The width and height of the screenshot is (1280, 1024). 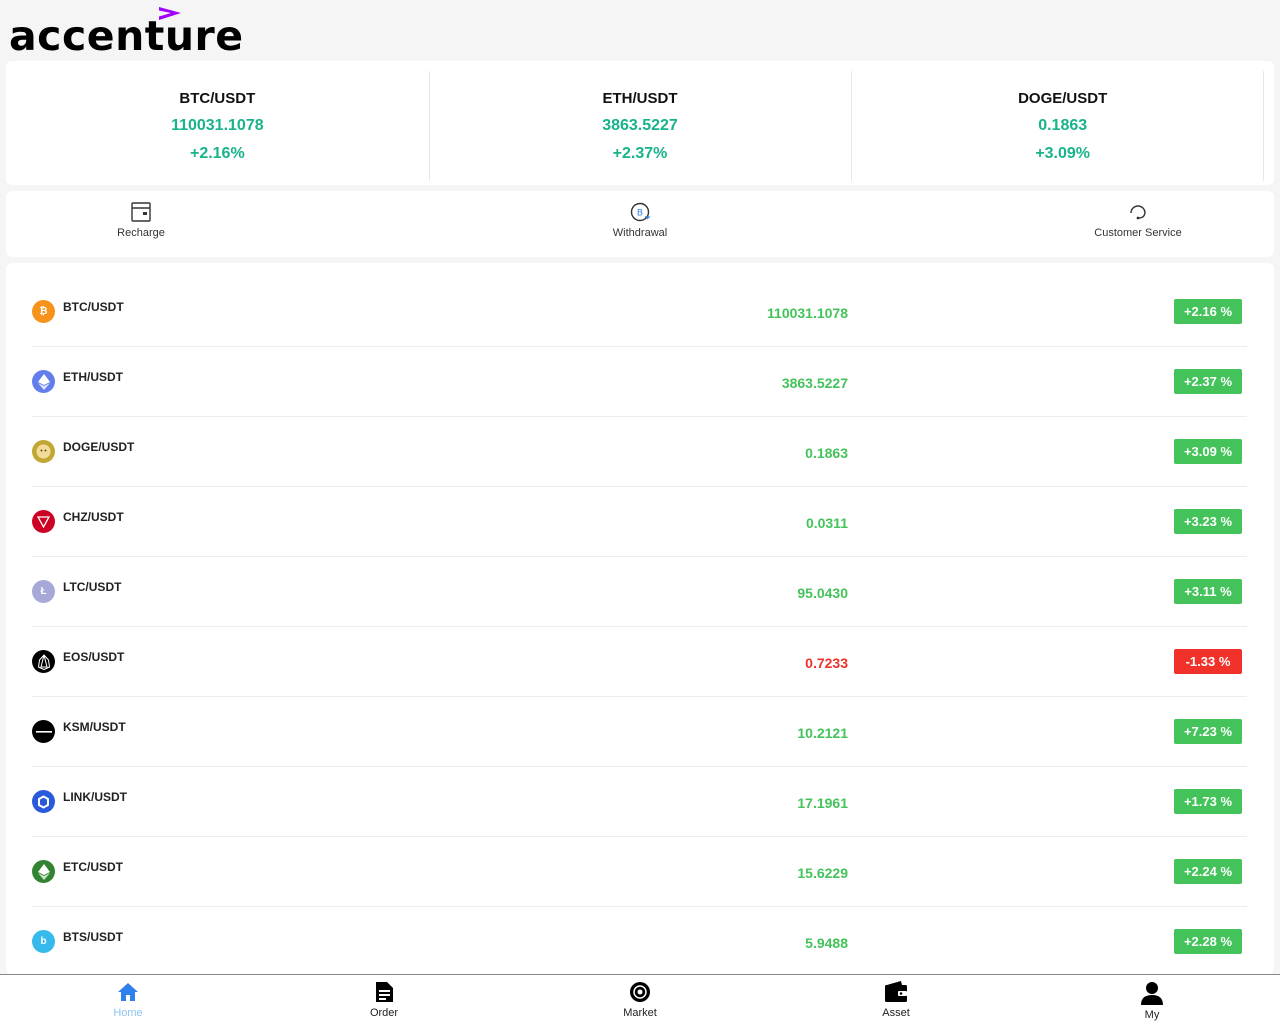 What do you see at coordinates (93, 867) in the screenshot?
I see `market-pair: ETC/USDT` at bounding box center [93, 867].